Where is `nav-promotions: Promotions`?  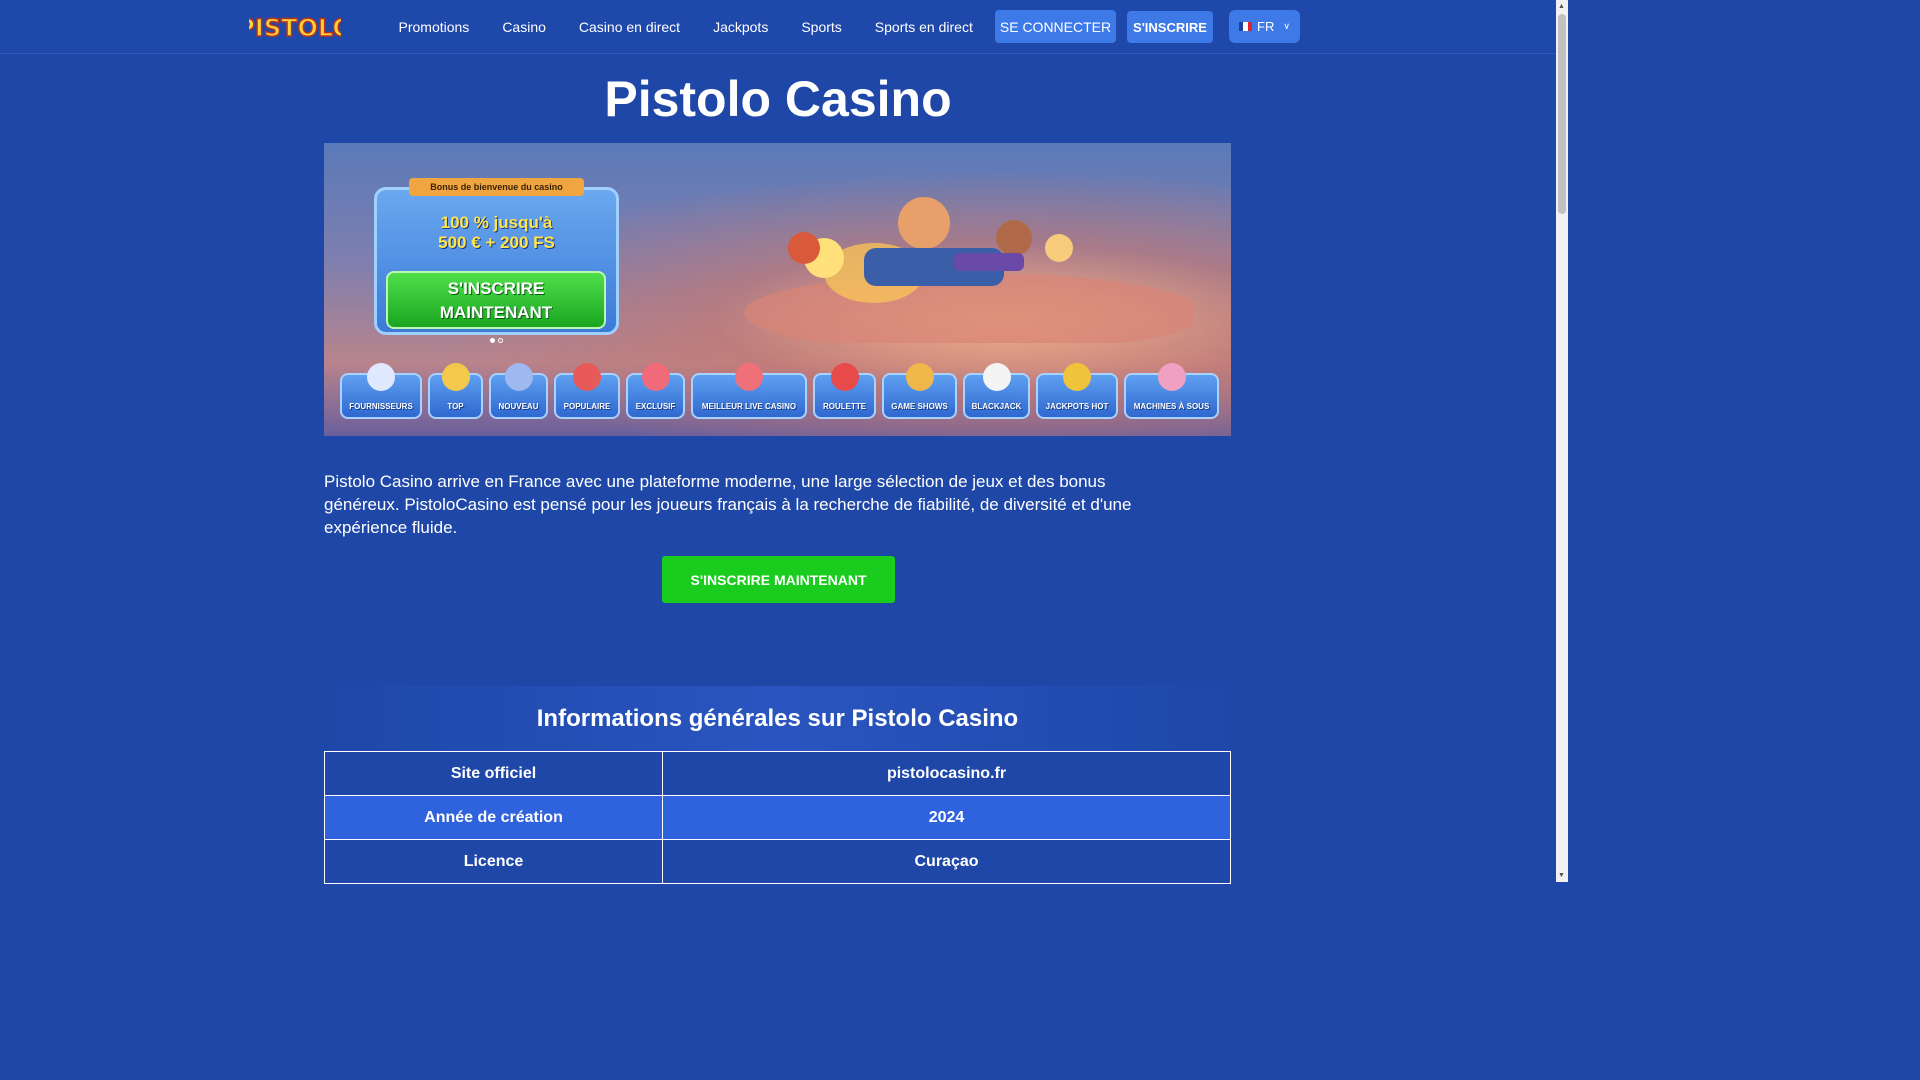 nav-promotions: Promotions is located at coordinates (434, 27).